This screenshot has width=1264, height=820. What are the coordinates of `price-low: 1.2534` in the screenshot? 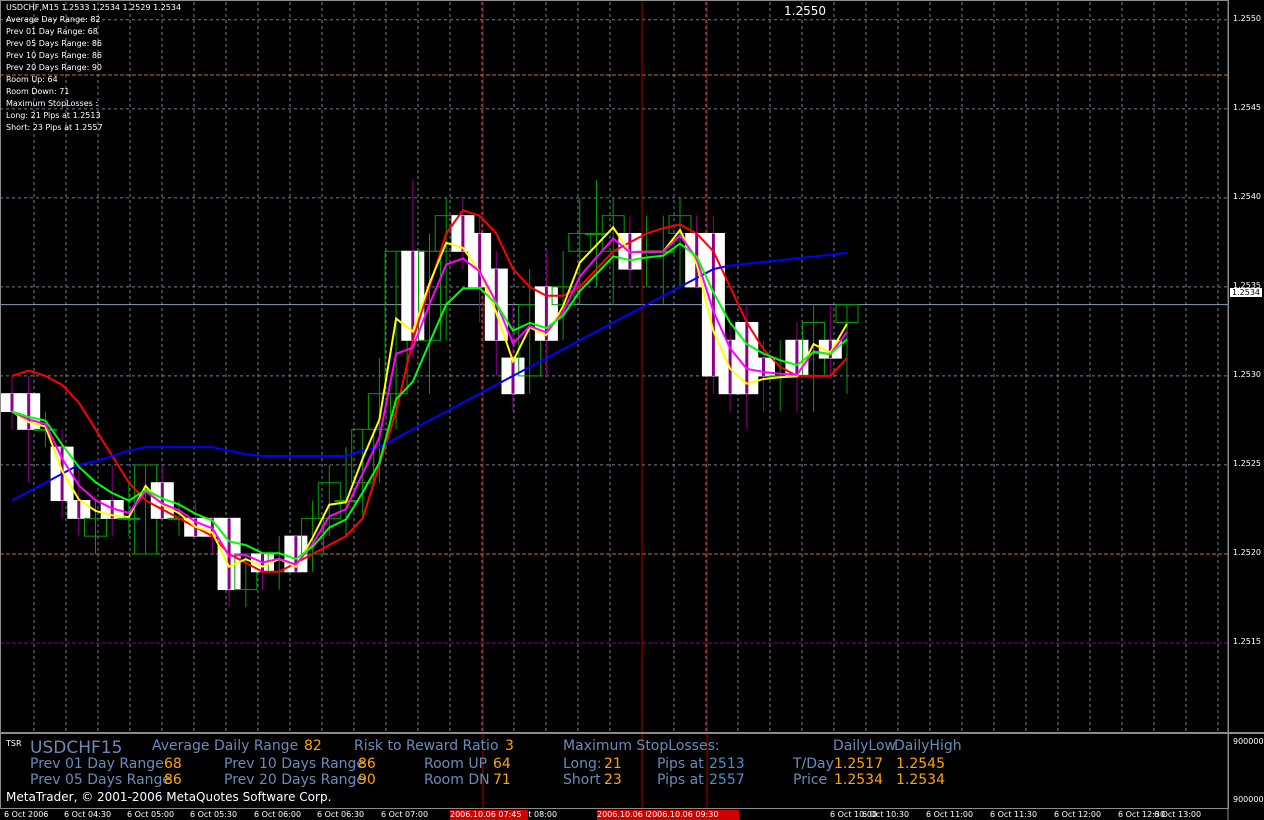 It's located at (858, 780).